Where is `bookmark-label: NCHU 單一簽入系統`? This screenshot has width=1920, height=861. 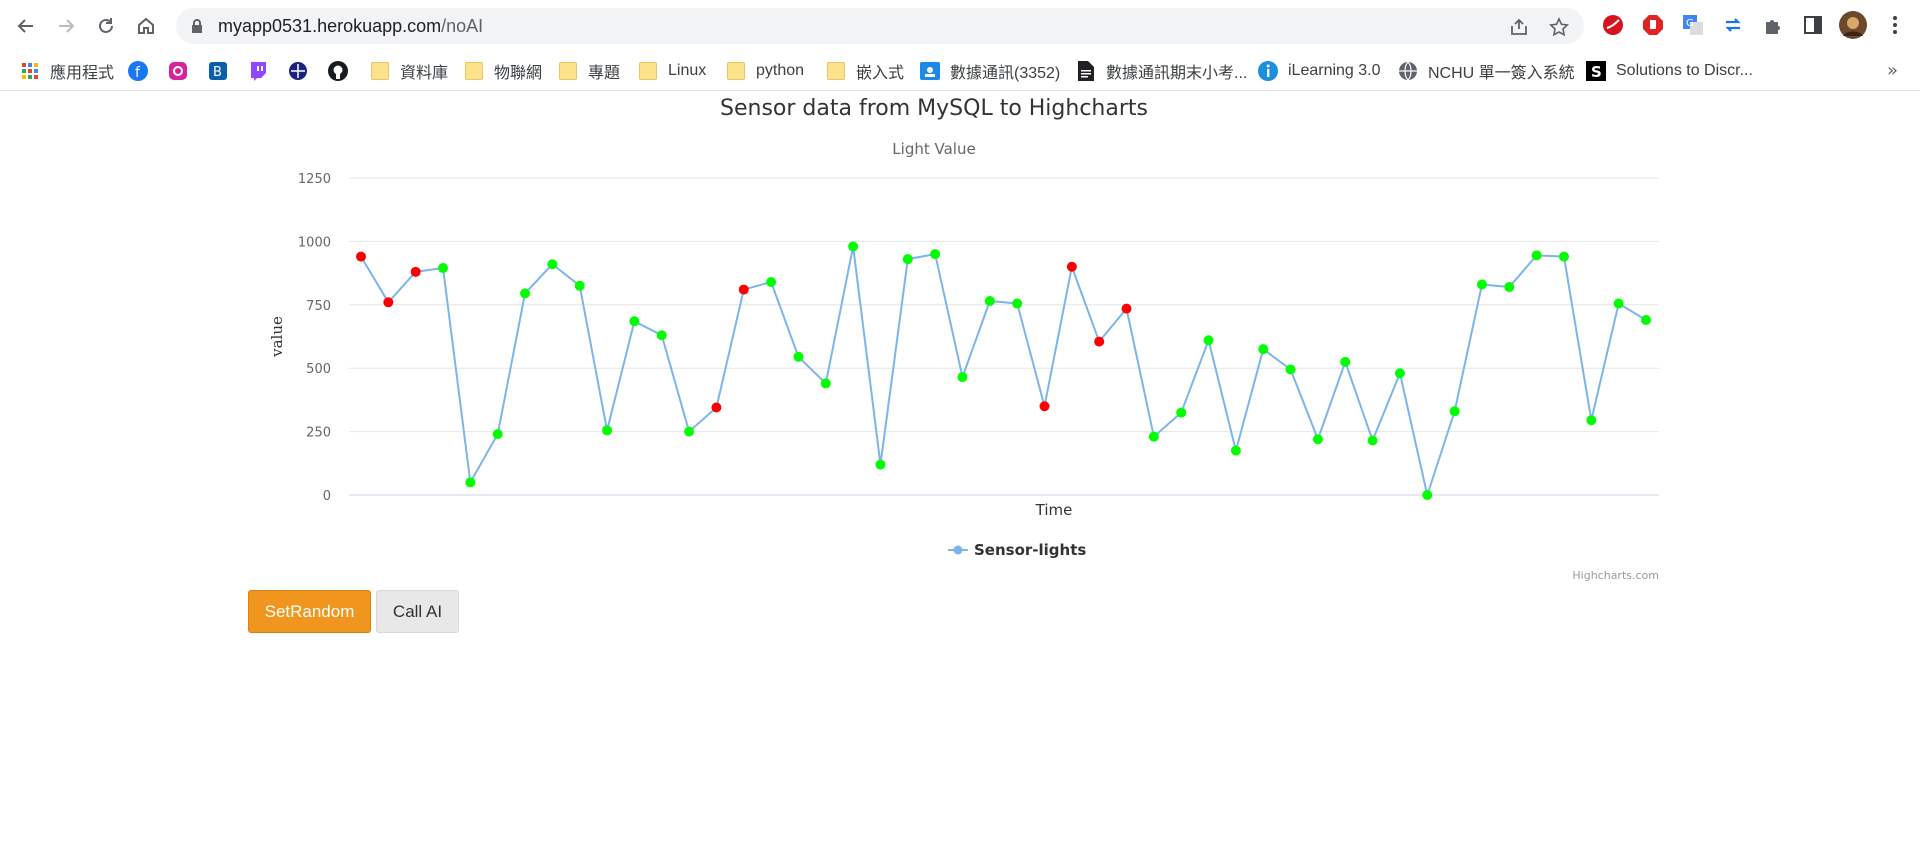
bookmark-label: NCHU 單一簽入系統 is located at coordinates (1501, 73).